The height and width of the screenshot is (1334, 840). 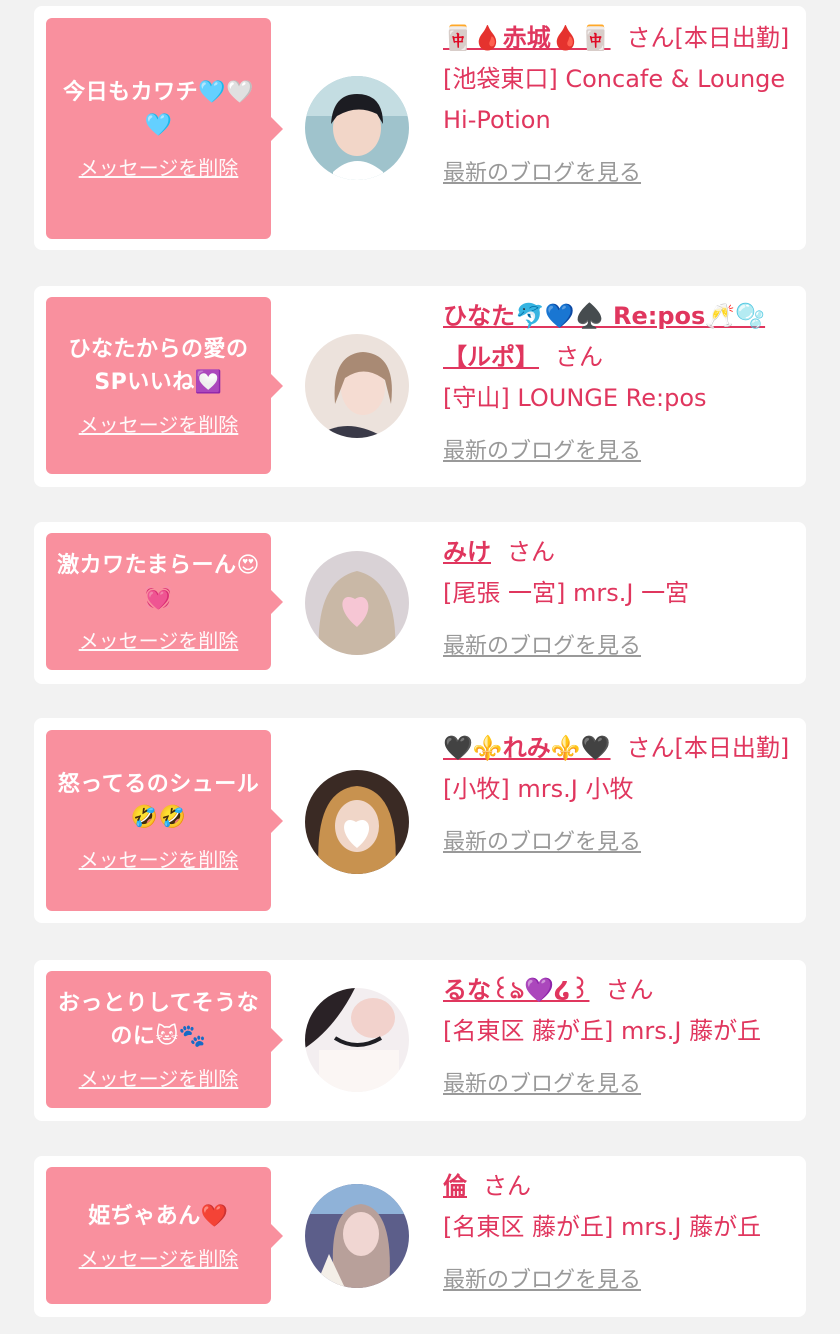 I want to click on message-bubble: おっとりしてそうなのに🐱🐾 メッセージを削除, so click(x=164, y=1039).